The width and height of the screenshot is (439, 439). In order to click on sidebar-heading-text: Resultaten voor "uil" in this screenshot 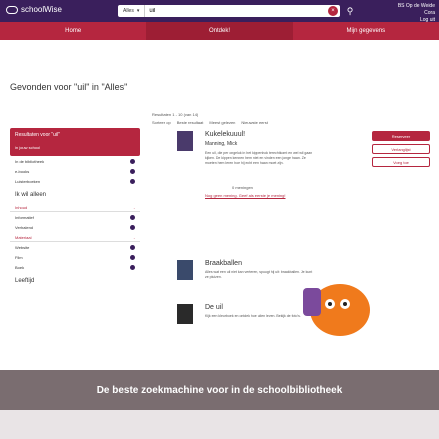, I will do `click(37, 135)`.